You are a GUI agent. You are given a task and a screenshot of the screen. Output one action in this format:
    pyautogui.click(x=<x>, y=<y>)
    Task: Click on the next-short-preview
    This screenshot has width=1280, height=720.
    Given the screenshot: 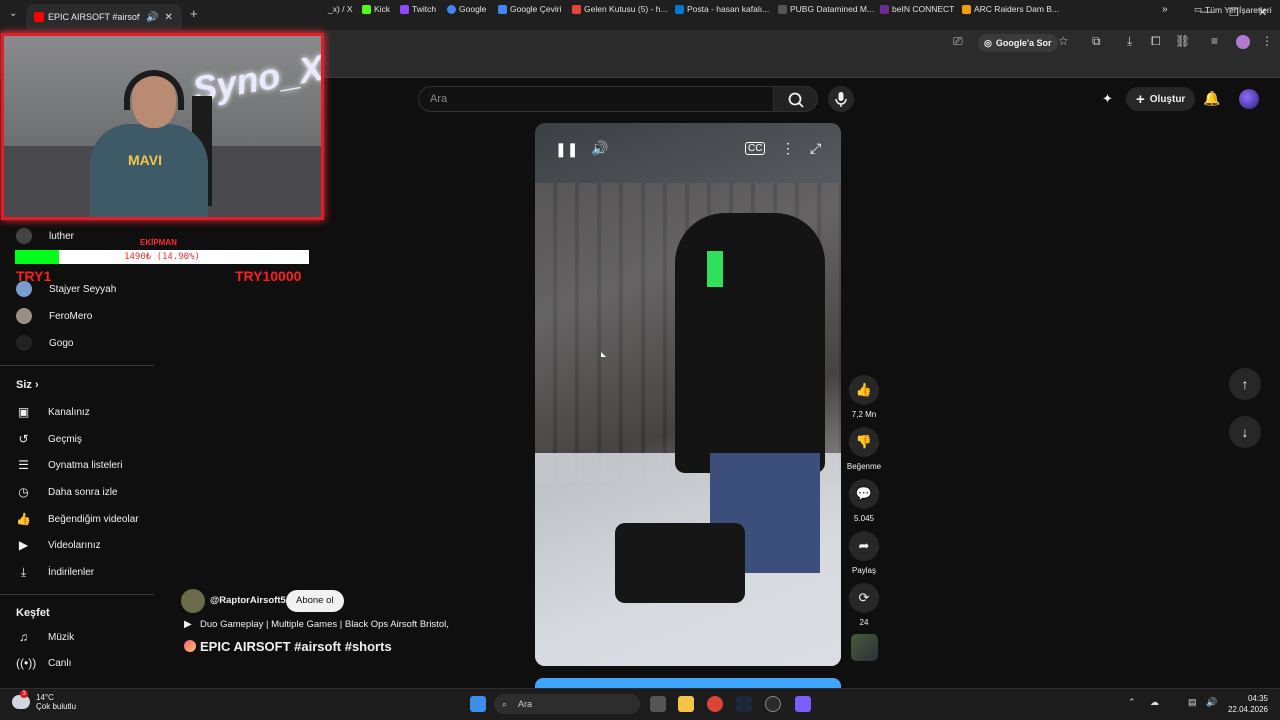 What is the action you would take?
    pyautogui.click(x=688, y=683)
    